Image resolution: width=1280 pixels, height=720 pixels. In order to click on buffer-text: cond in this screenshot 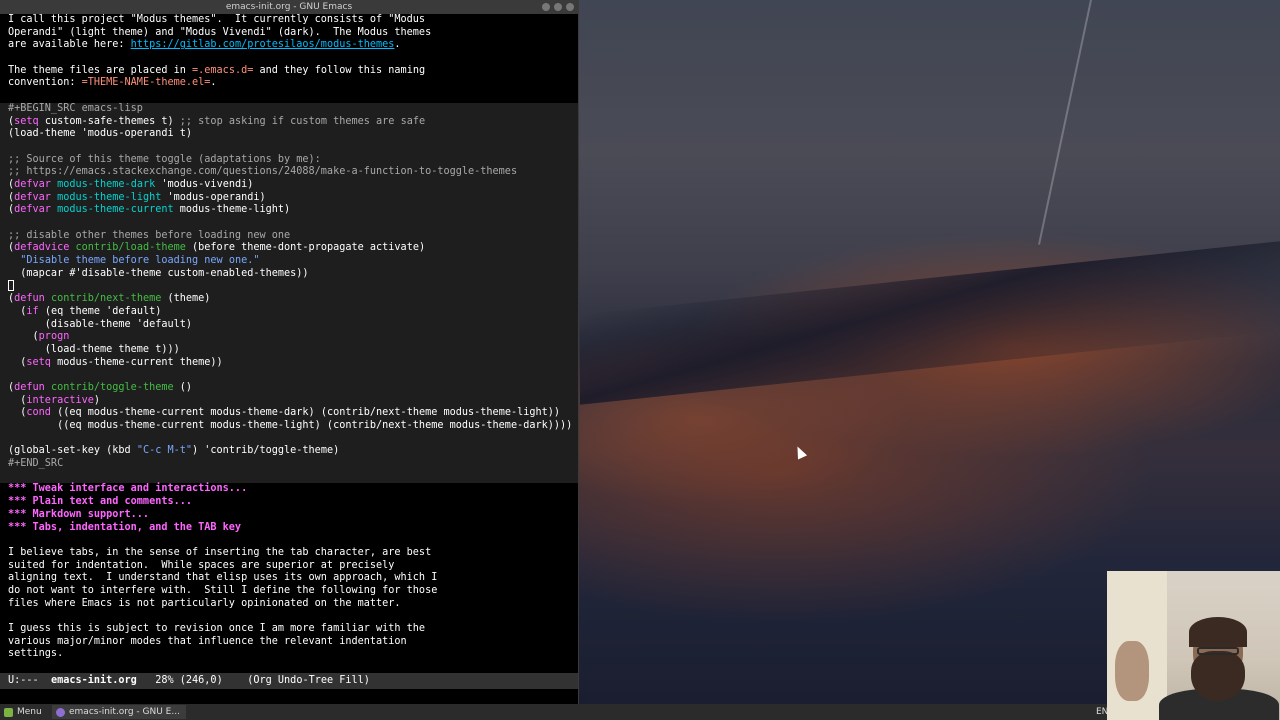, I will do `click(38, 413)`.